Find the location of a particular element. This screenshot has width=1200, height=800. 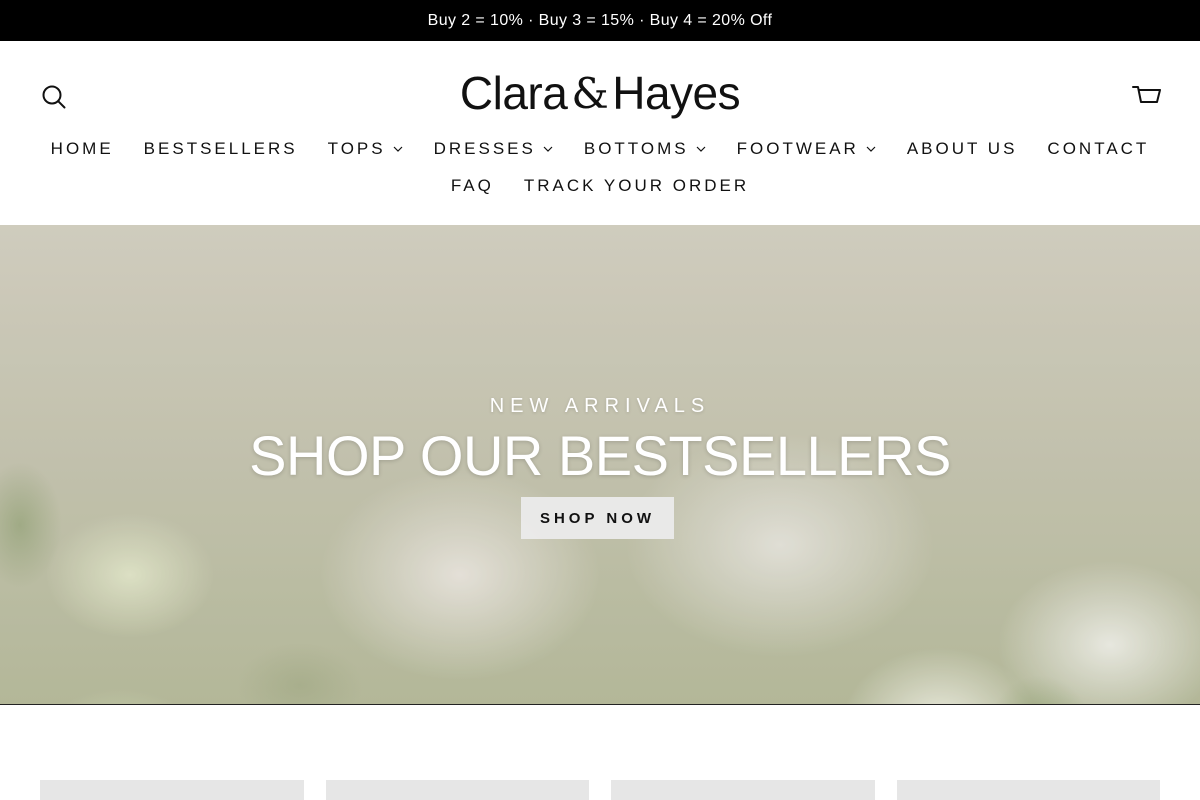

nav-track-order-label: TRACK YOUR ORDER is located at coordinates (636, 185).